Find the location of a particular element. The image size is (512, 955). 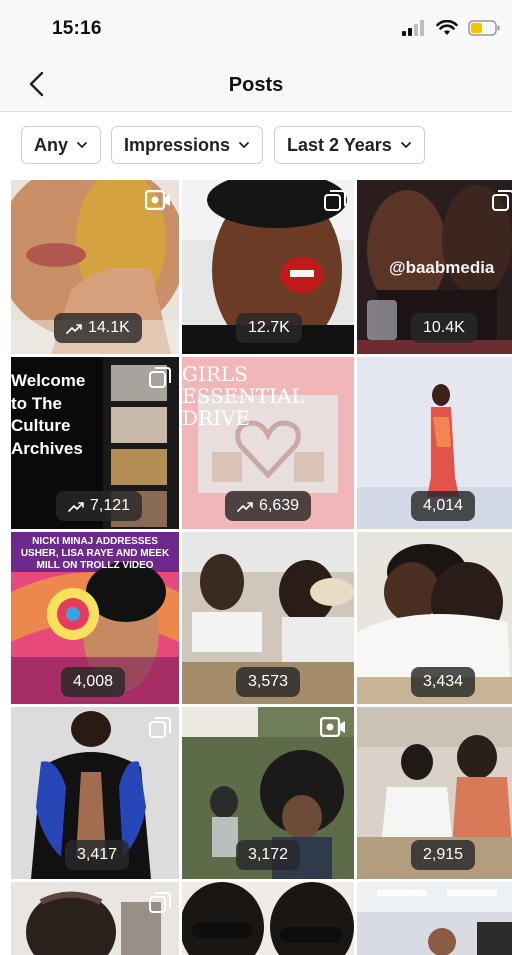

post-thumbnail-2: 12.7K is located at coordinates (268, 267).